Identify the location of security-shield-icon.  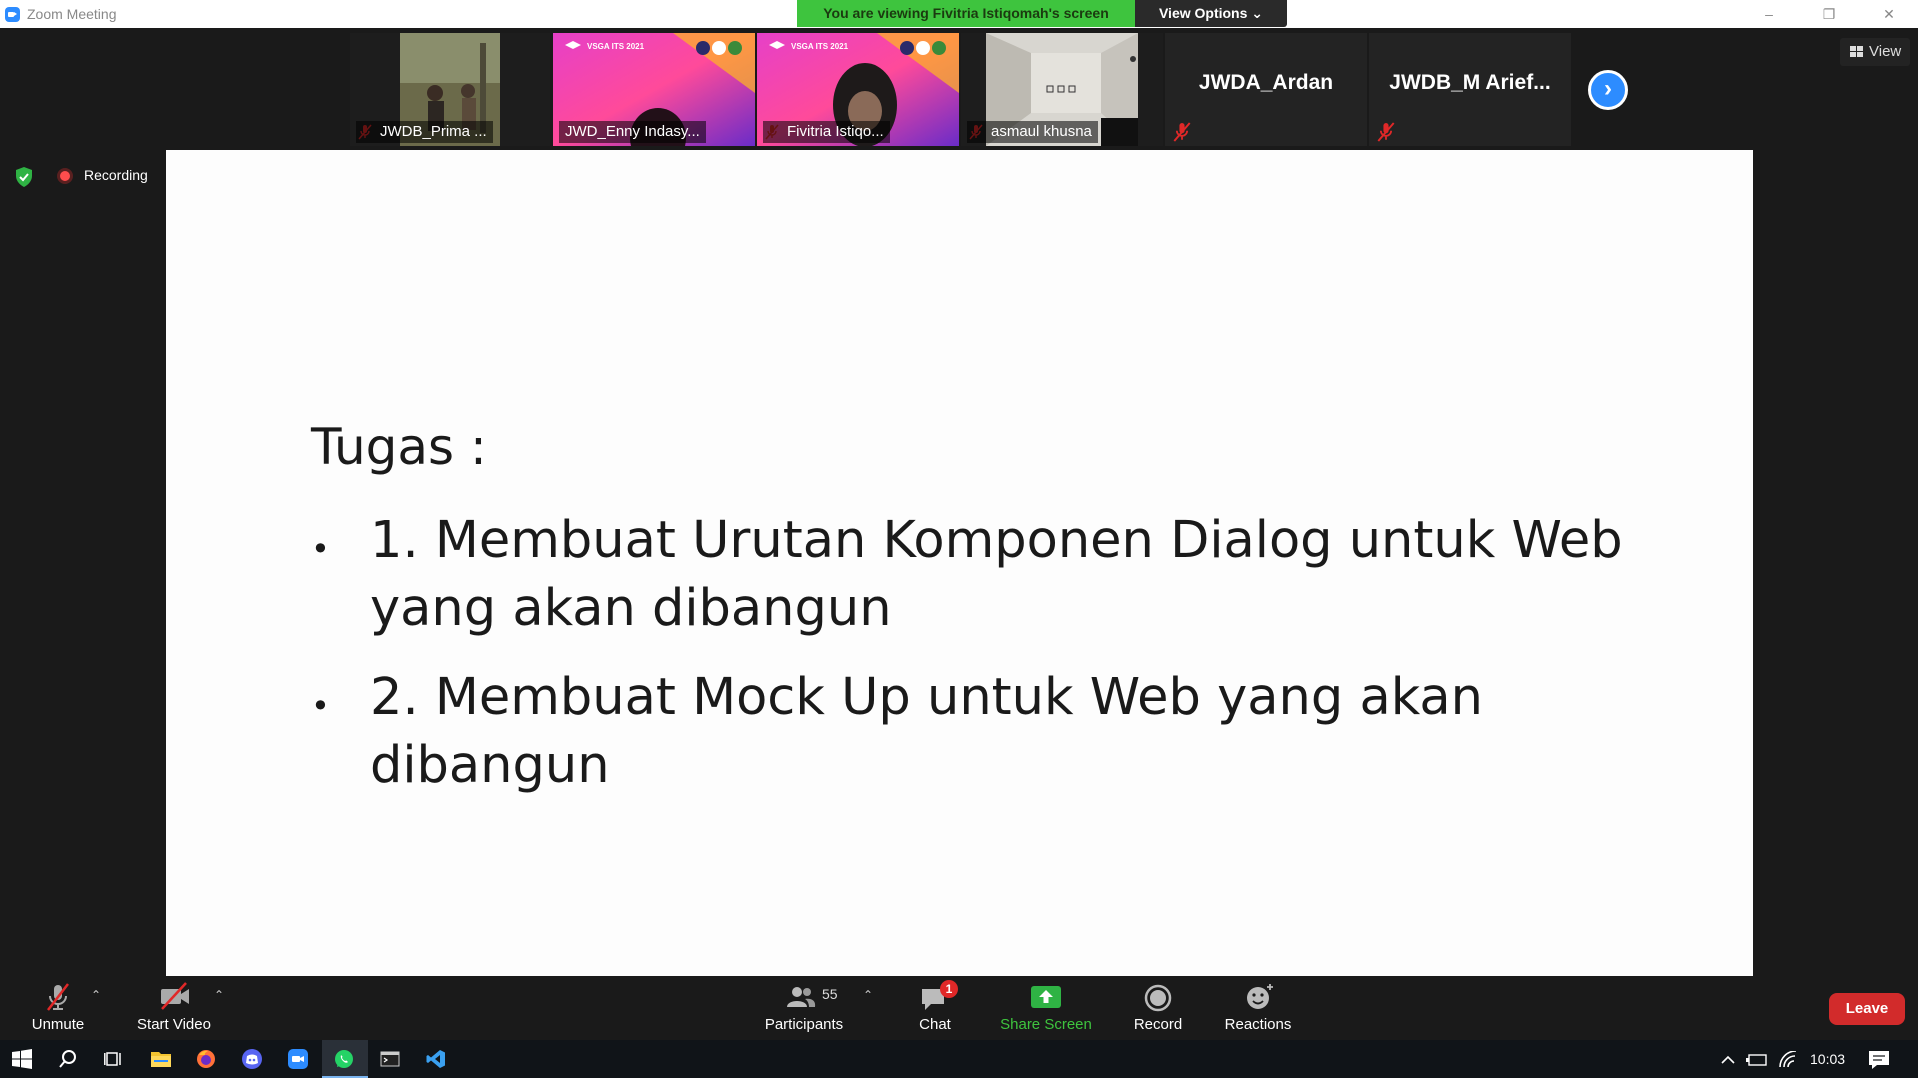
(24, 177).